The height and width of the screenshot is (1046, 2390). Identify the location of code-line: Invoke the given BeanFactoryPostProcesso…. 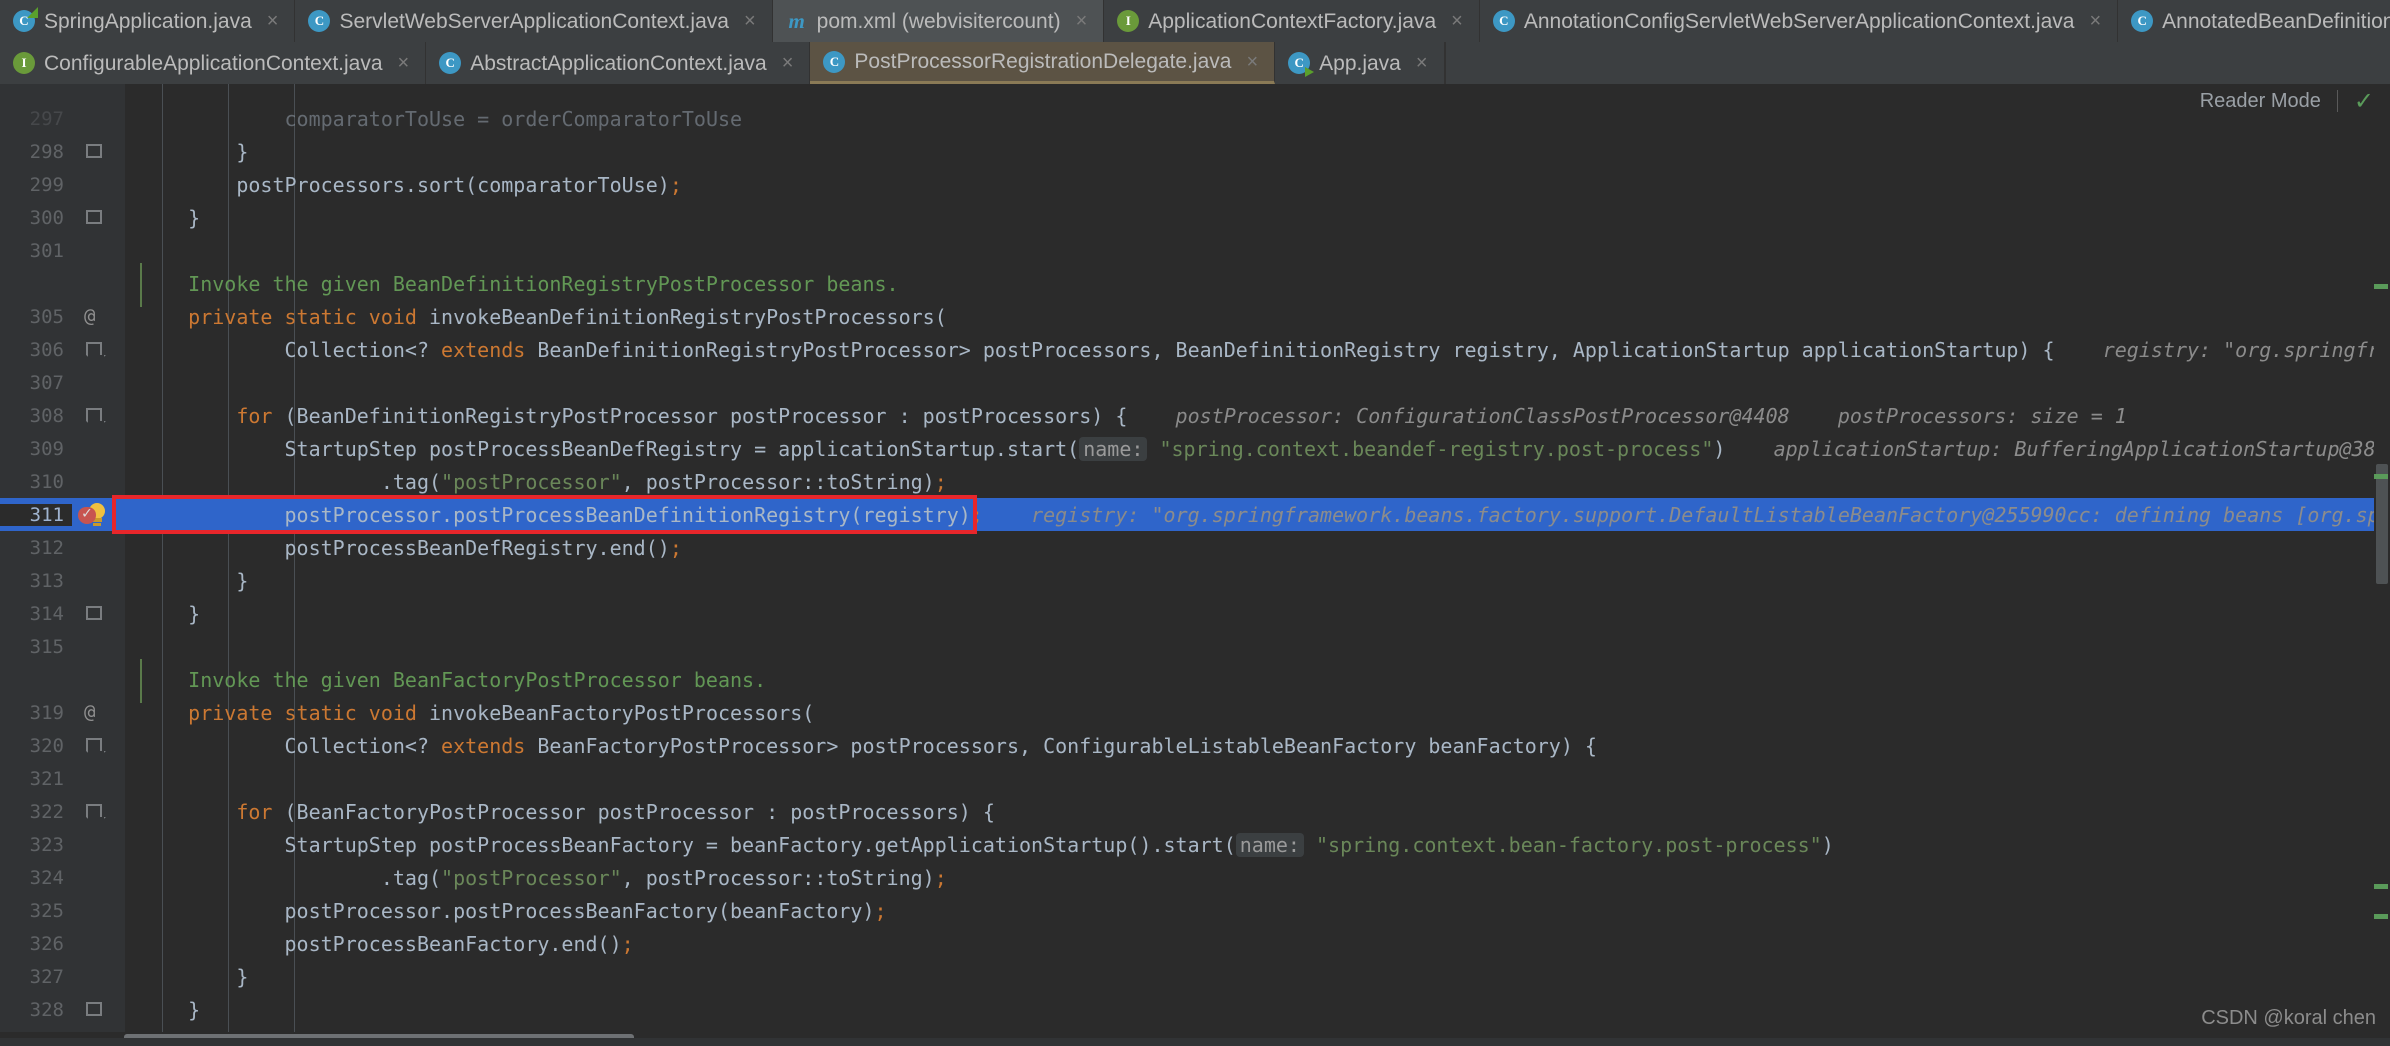
(1195, 681).